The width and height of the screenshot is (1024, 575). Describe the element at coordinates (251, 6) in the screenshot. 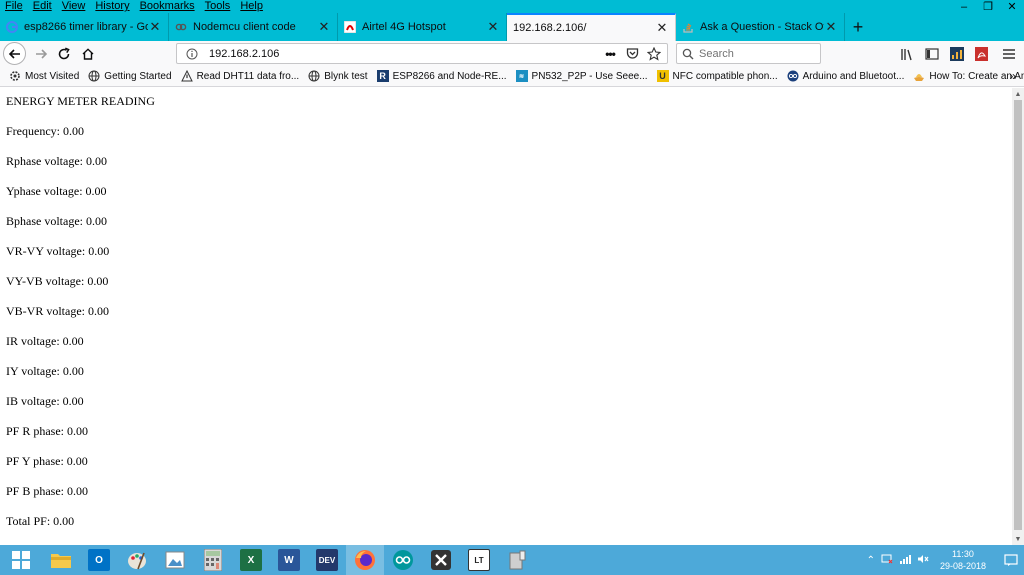

I see `menu-help: Help` at that location.